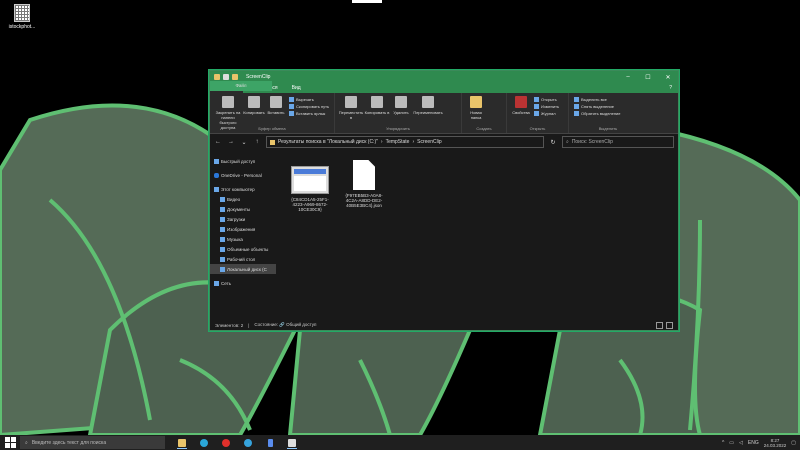 The width and height of the screenshot is (800, 450). Describe the element at coordinates (229, 325) in the screenshot. I see `item-count: Элементов: 2` at that location.